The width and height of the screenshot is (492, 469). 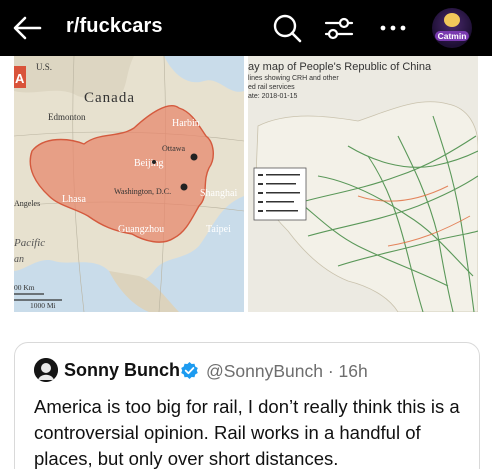 What do you see at coordinates (142, 191) in the screenshot?
I see `map-city-washington: Washington, D.C.` at bounding box center [142, 191].